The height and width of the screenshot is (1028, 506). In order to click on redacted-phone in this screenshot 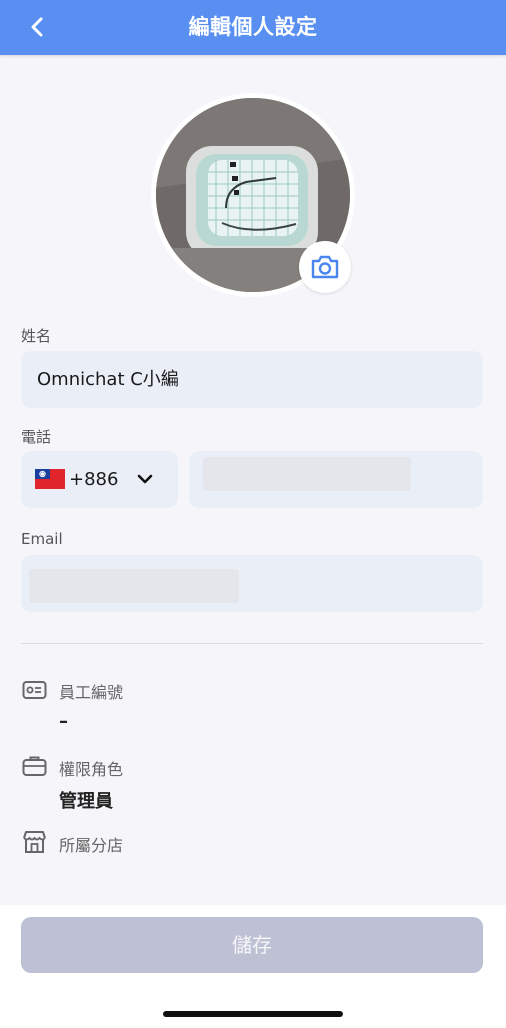, I will do `click(307, 474)`.